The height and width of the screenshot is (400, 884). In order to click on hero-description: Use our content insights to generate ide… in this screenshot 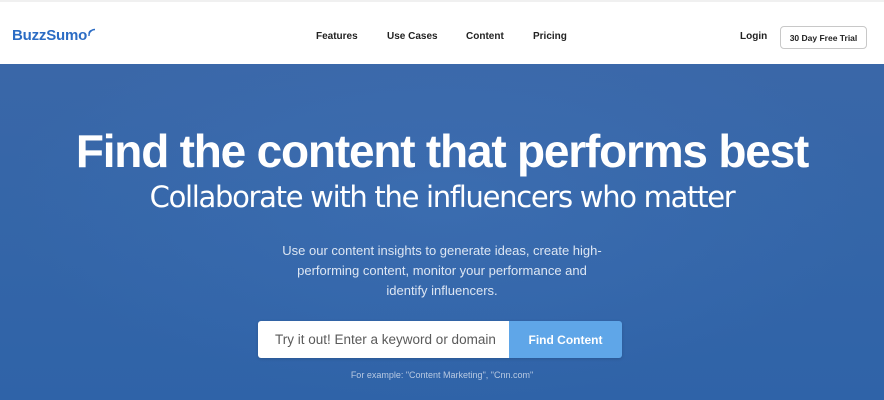, I will do `click(442, 270)`.